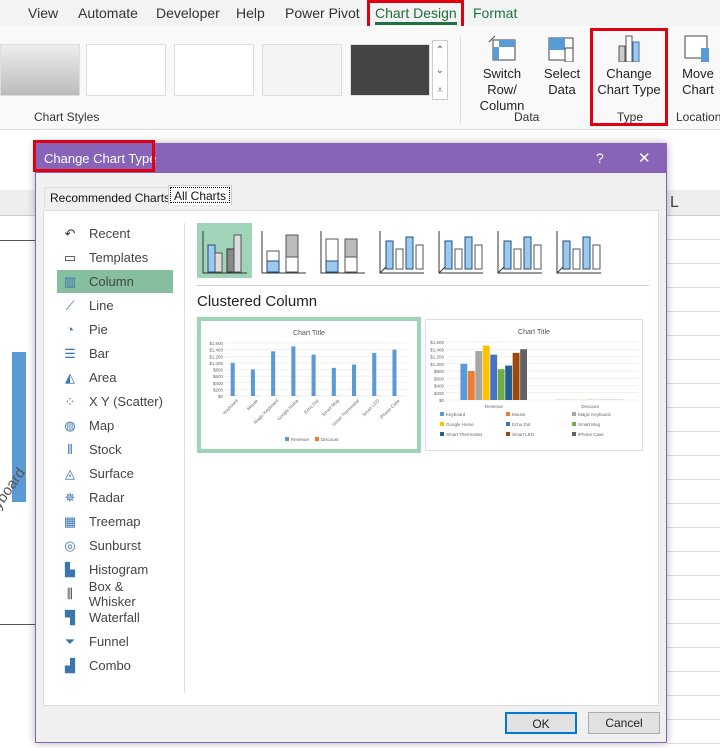  I want to click on gallery-scroll: ⌃ ⌄ ⩡, so click(440, 70).